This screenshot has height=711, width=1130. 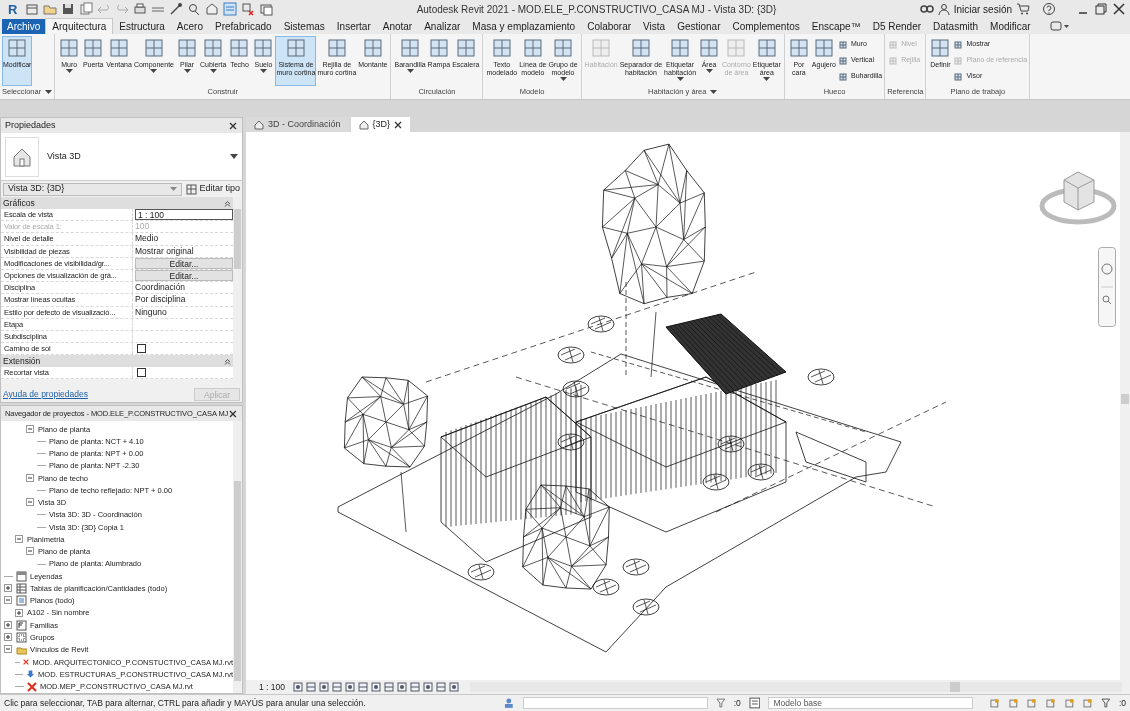 What do you see at coordinates (272, 687) in the screenshot?
I see `scale-label: 1 : 100` at bounding box center [272, 687].